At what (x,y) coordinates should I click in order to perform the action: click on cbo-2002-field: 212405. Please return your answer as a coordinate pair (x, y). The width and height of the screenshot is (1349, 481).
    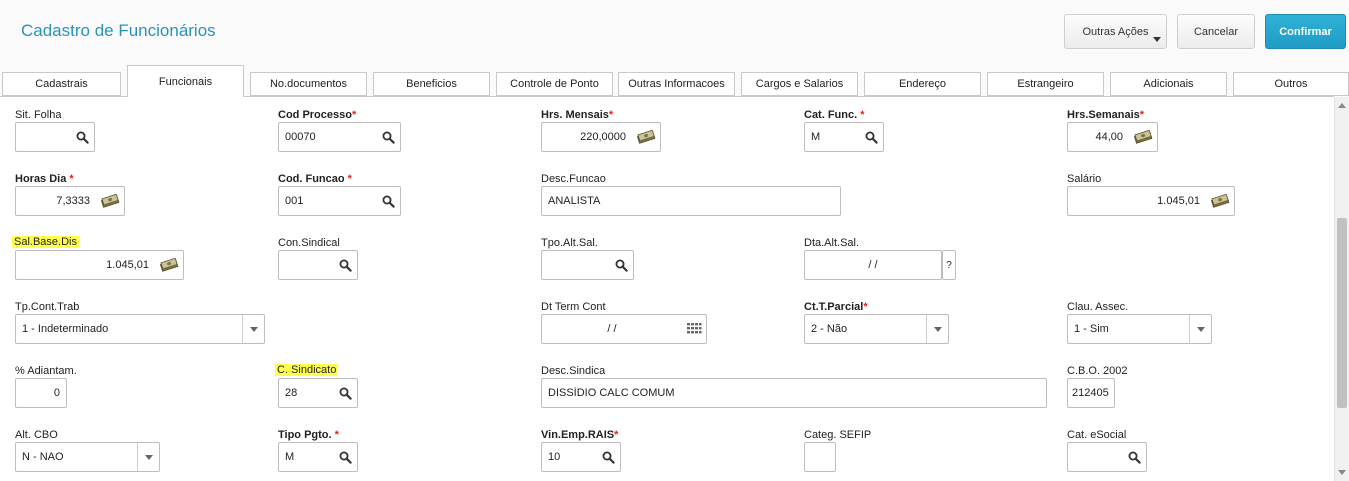
    Looking at the image, I should click on (1091, 393).